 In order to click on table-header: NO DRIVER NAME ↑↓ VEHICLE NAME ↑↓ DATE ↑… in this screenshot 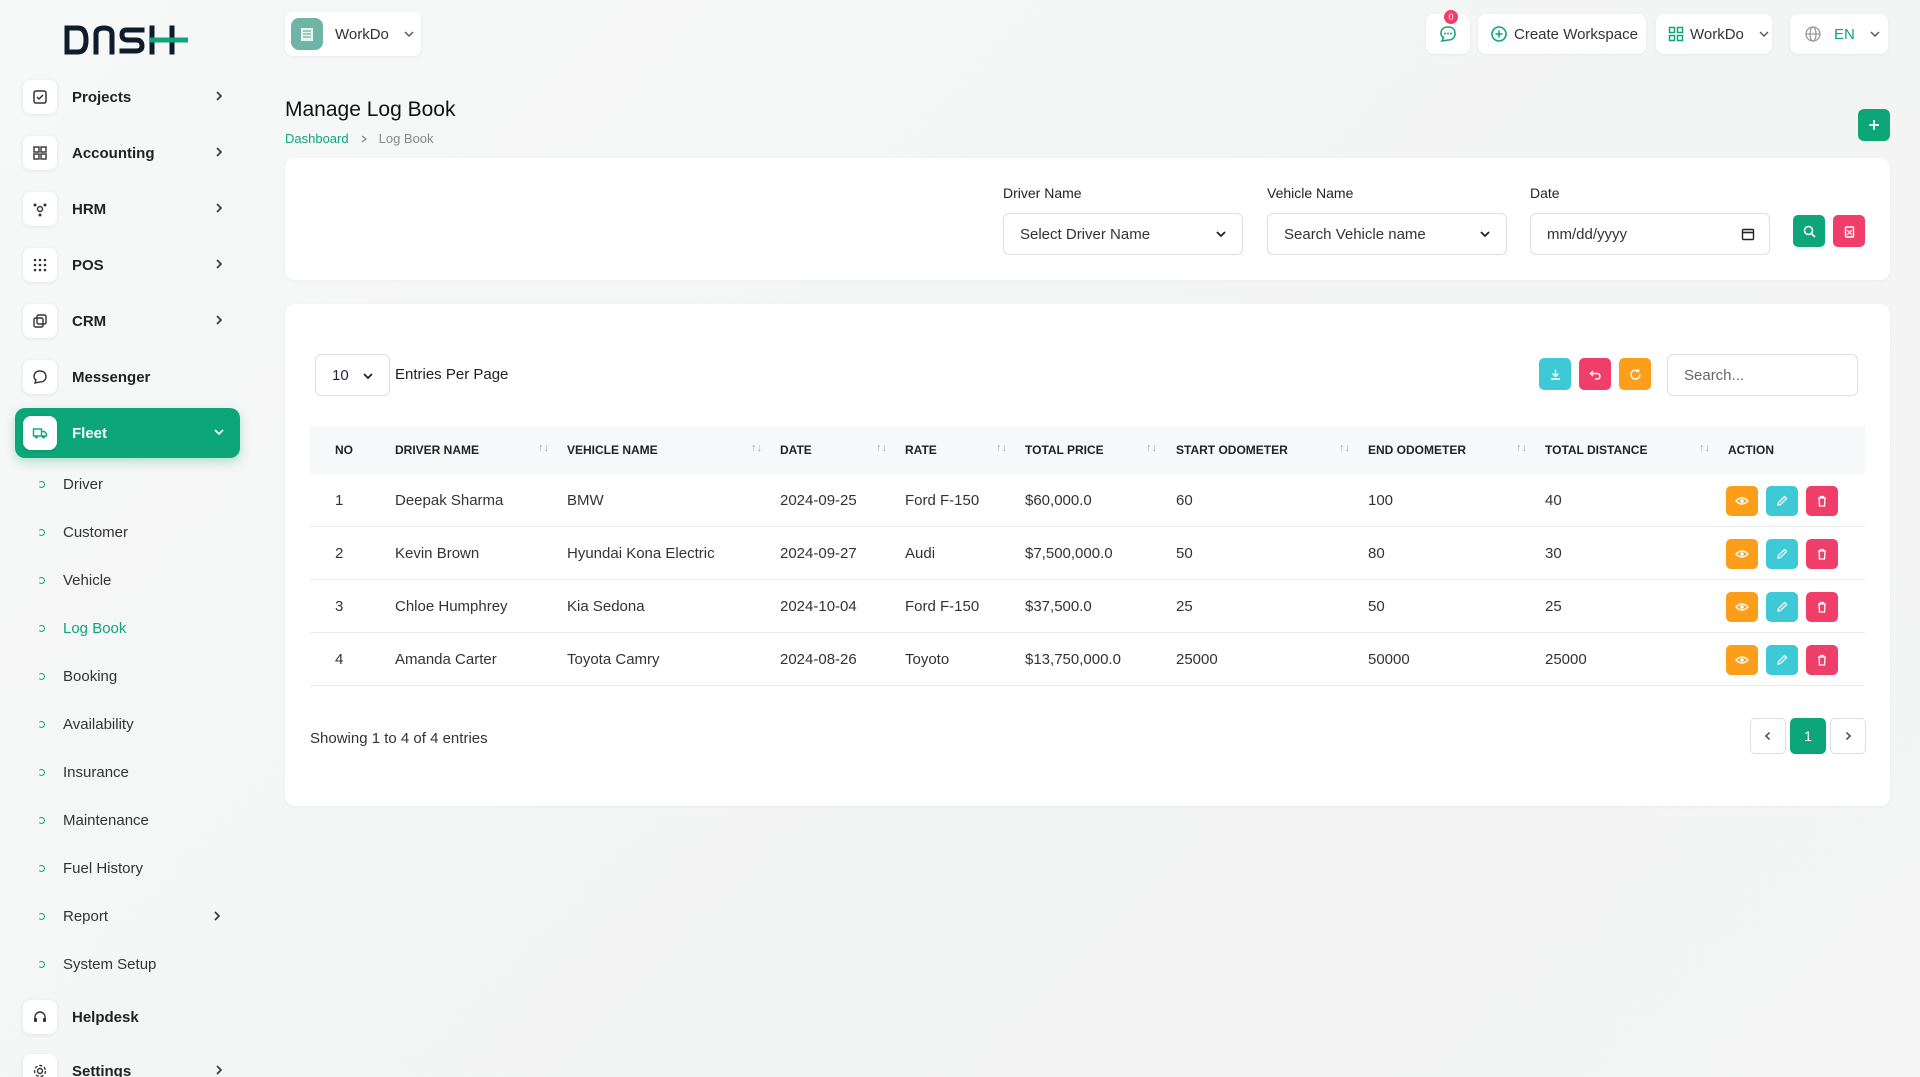, I will do `click(1087, 450)`.